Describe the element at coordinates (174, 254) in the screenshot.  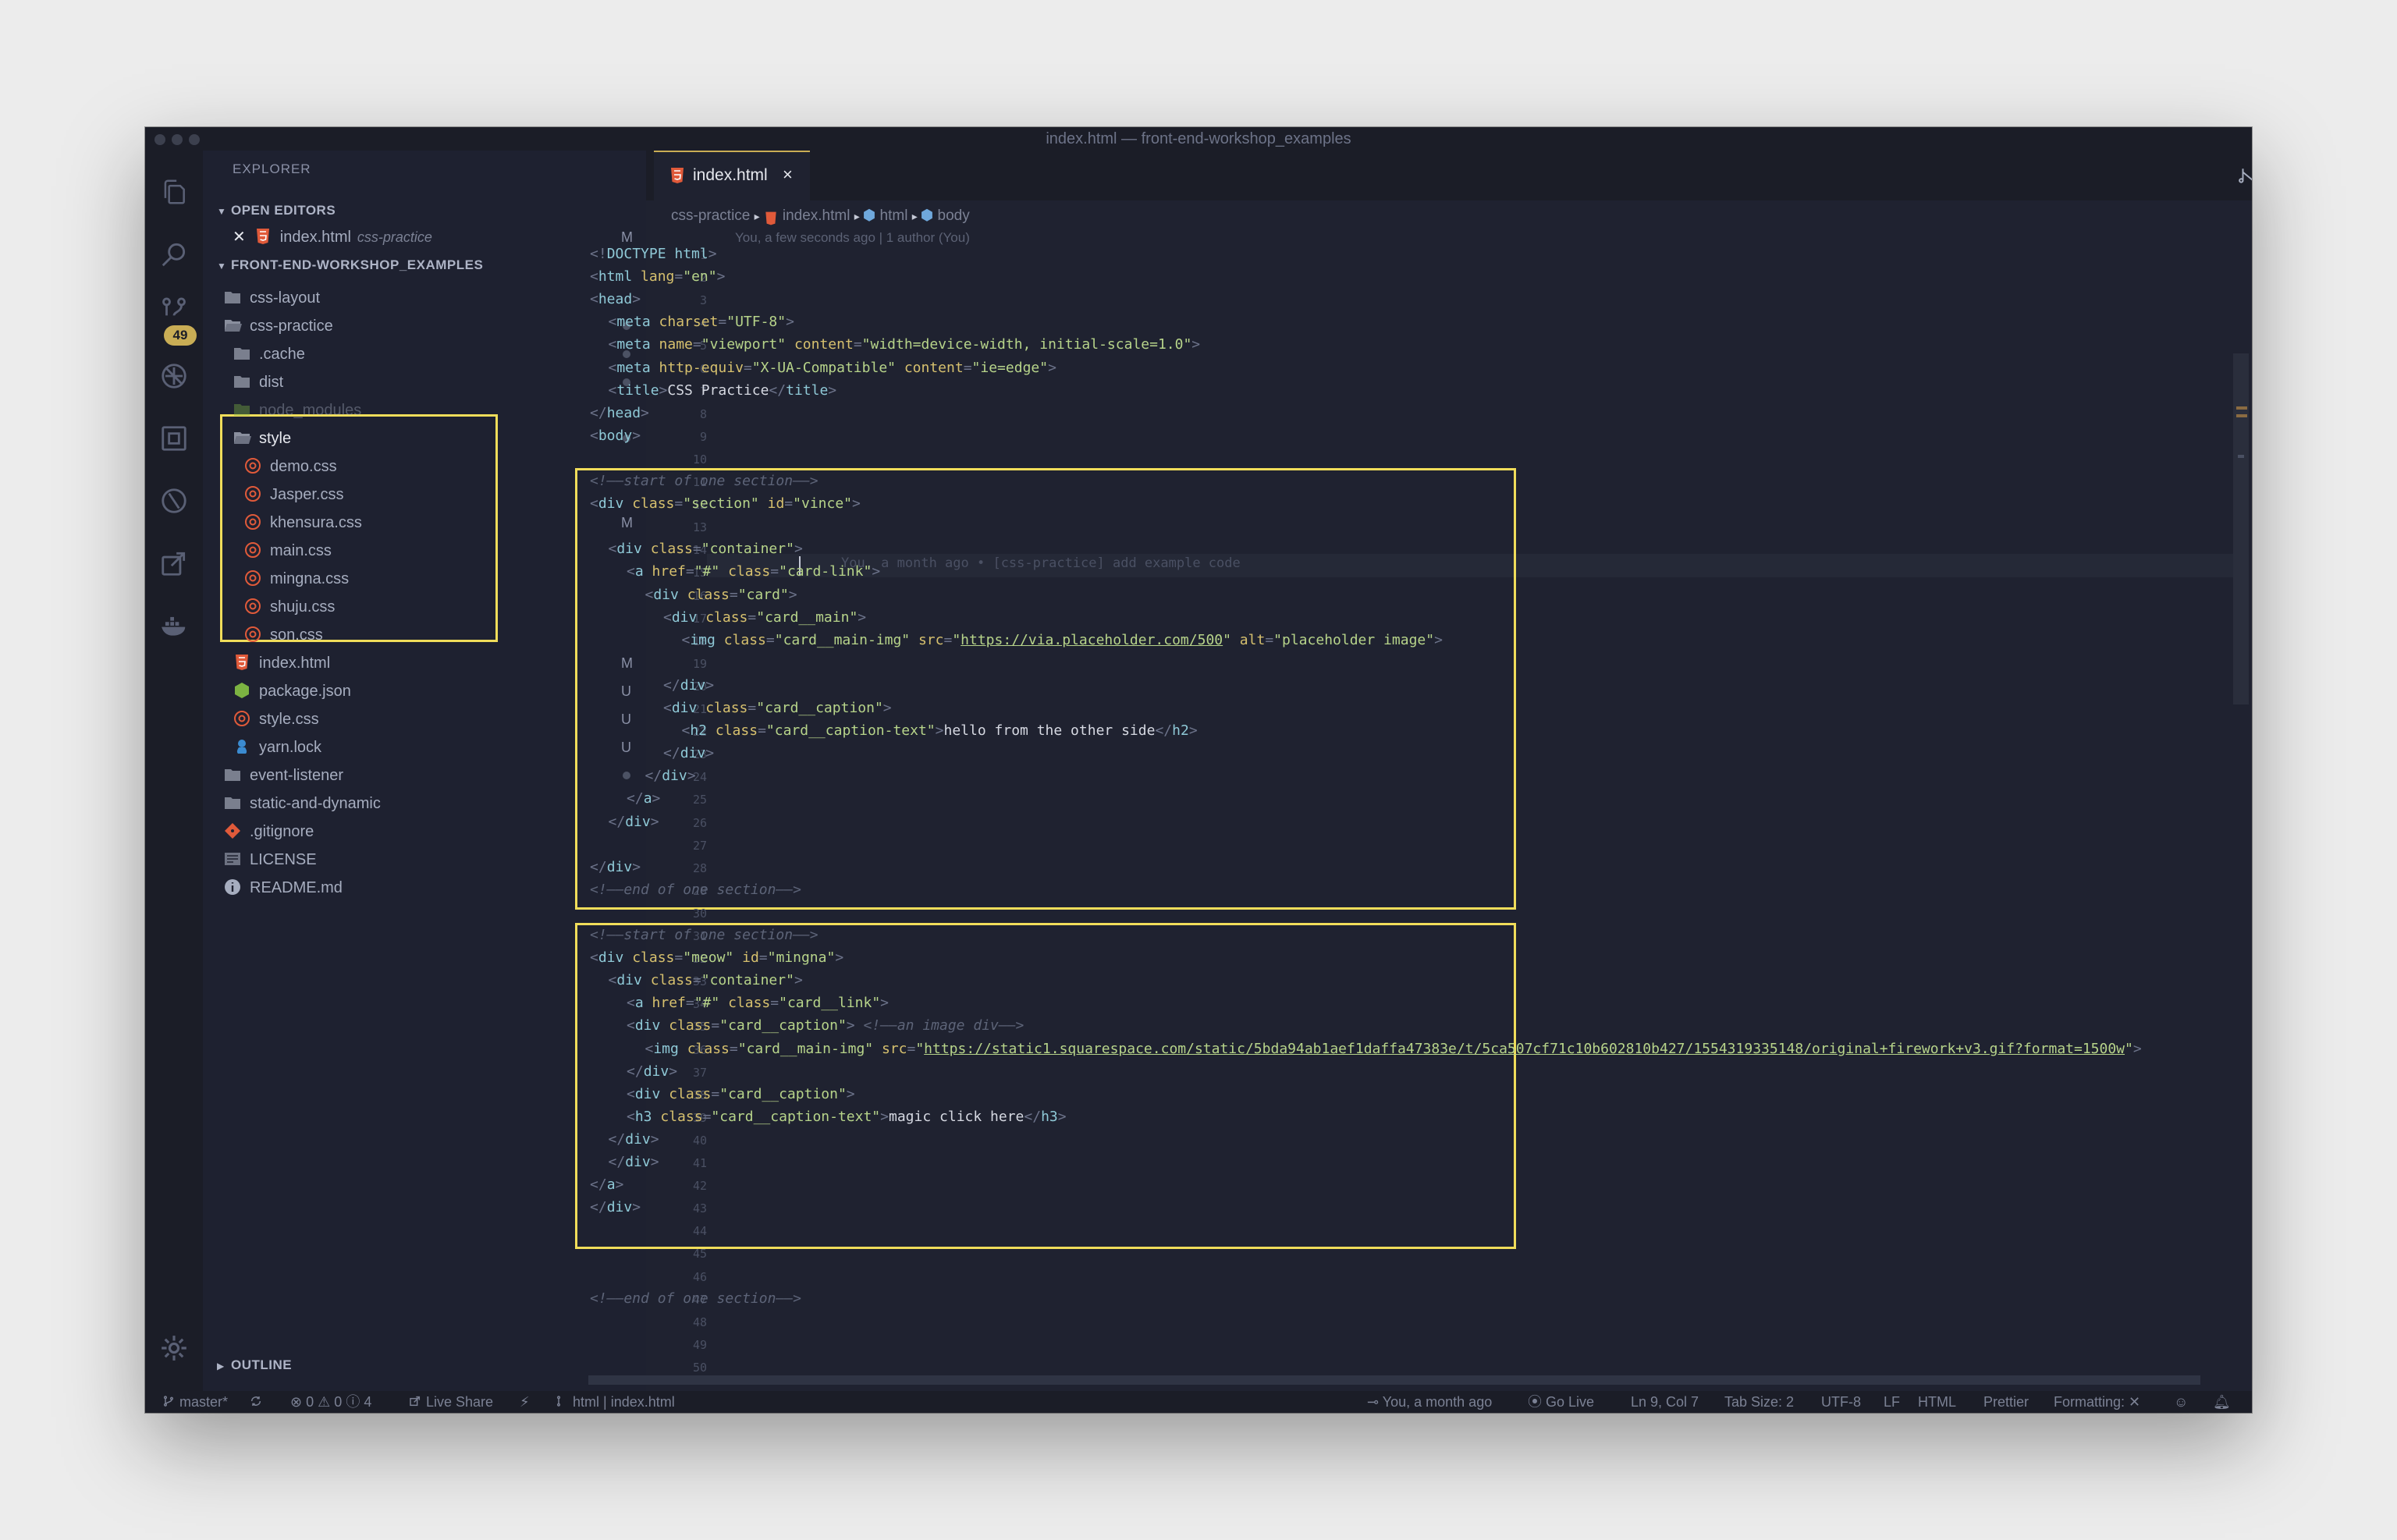
I see `search-icon` at that location.